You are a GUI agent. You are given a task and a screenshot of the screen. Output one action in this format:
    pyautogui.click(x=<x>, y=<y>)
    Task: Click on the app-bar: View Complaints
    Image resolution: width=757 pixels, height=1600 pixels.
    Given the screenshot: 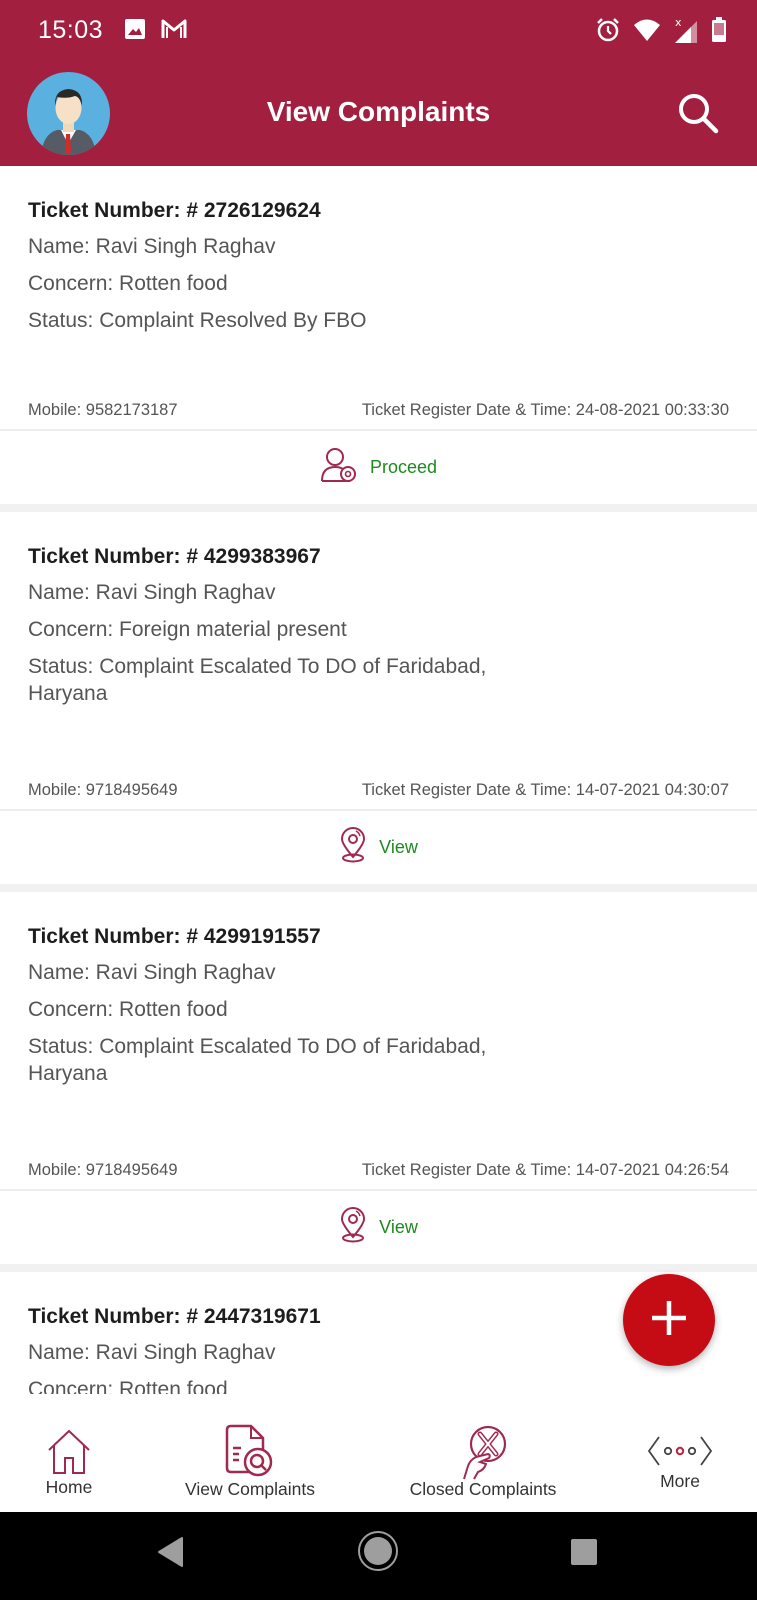 What is the action you would take?
    pyautogui.click(x=378, y=114)
    